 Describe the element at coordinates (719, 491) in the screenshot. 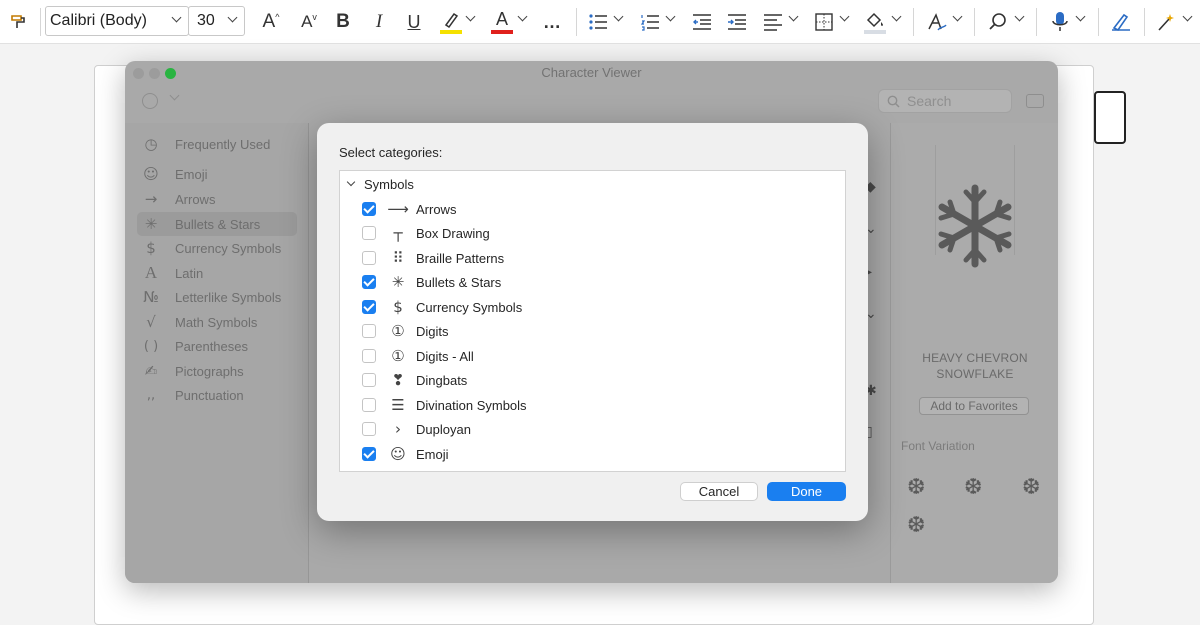

I see `cancel-button: Cancel` at that location.